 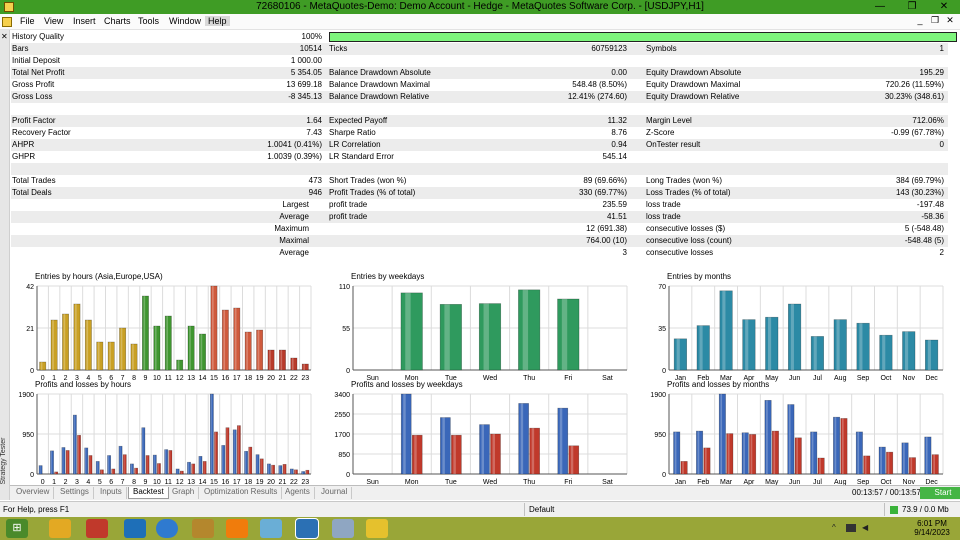 I want to click on tester-close-icon: ✕, so click(x=4, y=36).